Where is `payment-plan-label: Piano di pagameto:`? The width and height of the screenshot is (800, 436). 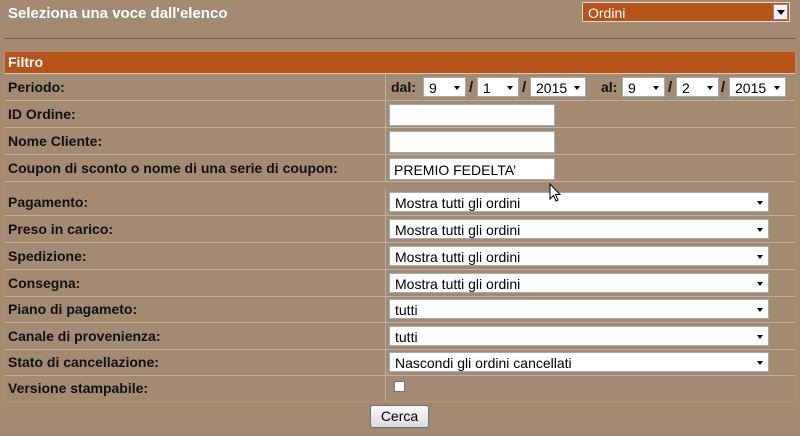
payment-plan-label: Piano di pagameto: is located at coordinates (73, 309).